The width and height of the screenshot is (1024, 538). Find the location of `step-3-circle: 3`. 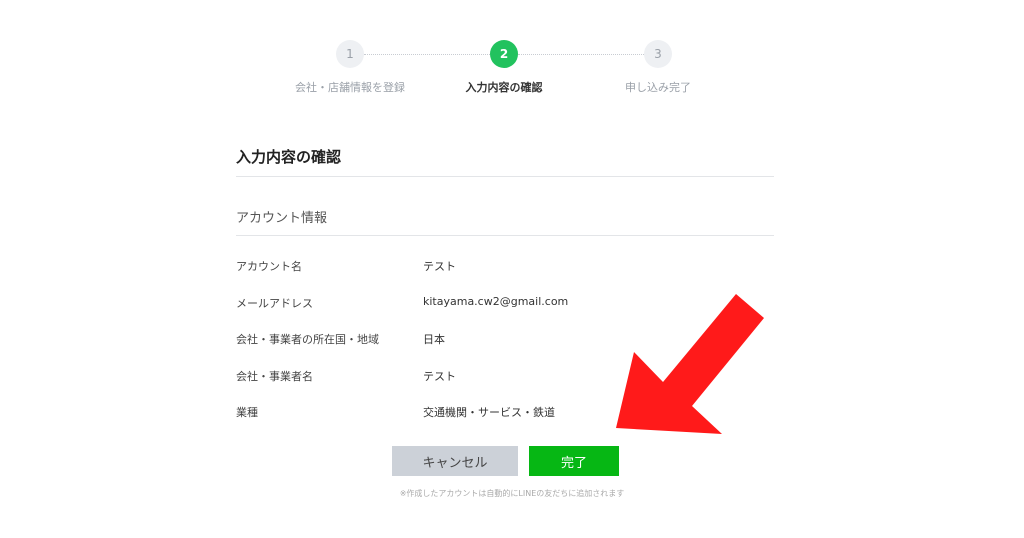

step-3-circle: 3 is located at coordinates (658, 54).